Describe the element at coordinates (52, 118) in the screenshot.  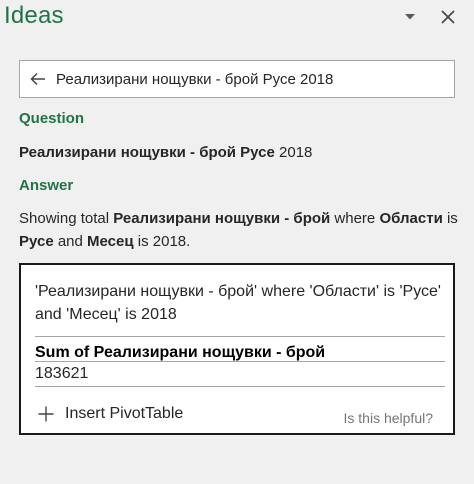
I see `question-label: Question` at that location.